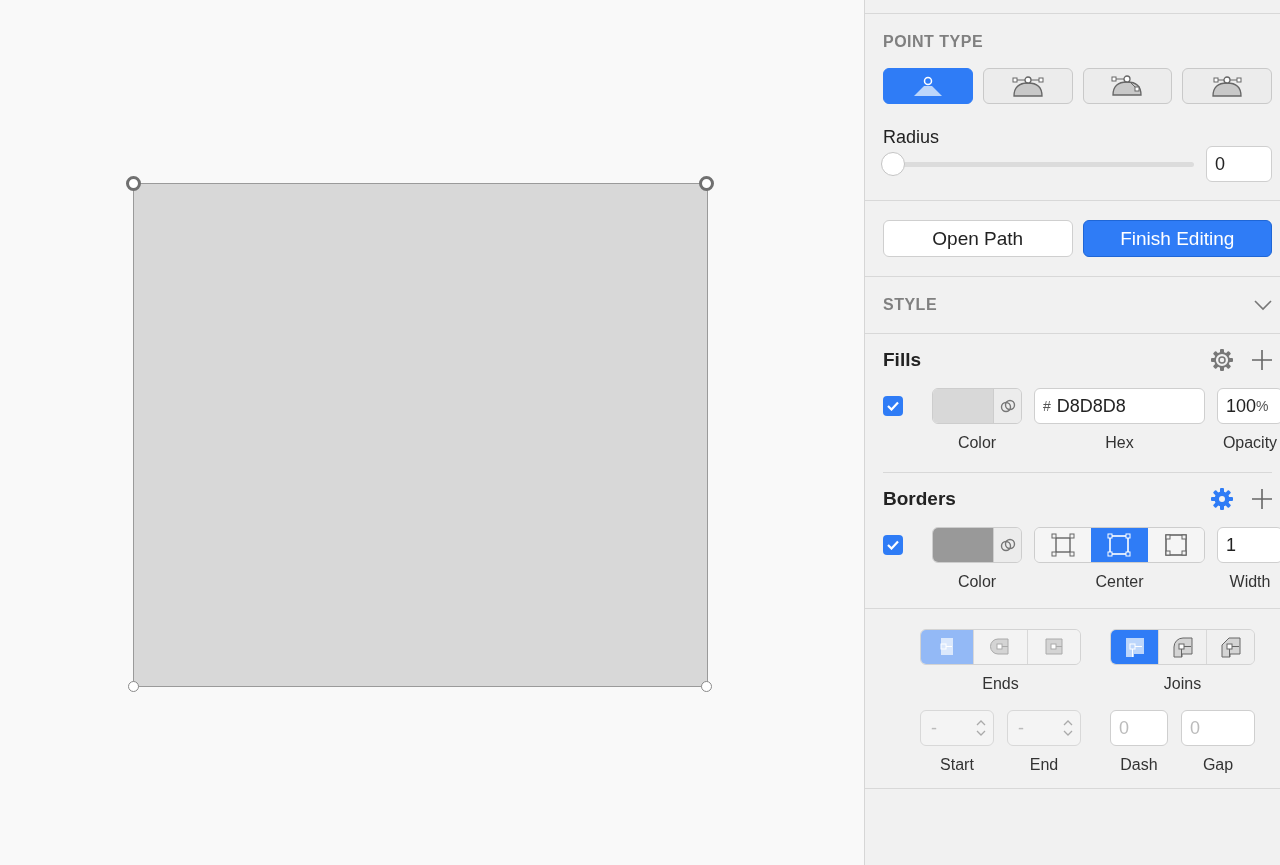 This screenshot has height=865, width=1280. I want to click on path-button: Open Path, so click(978, 238).